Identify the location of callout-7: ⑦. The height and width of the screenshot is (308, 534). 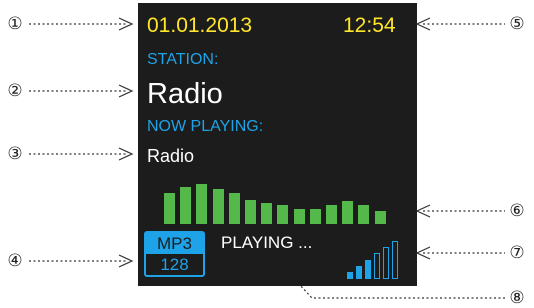
(517, 253).